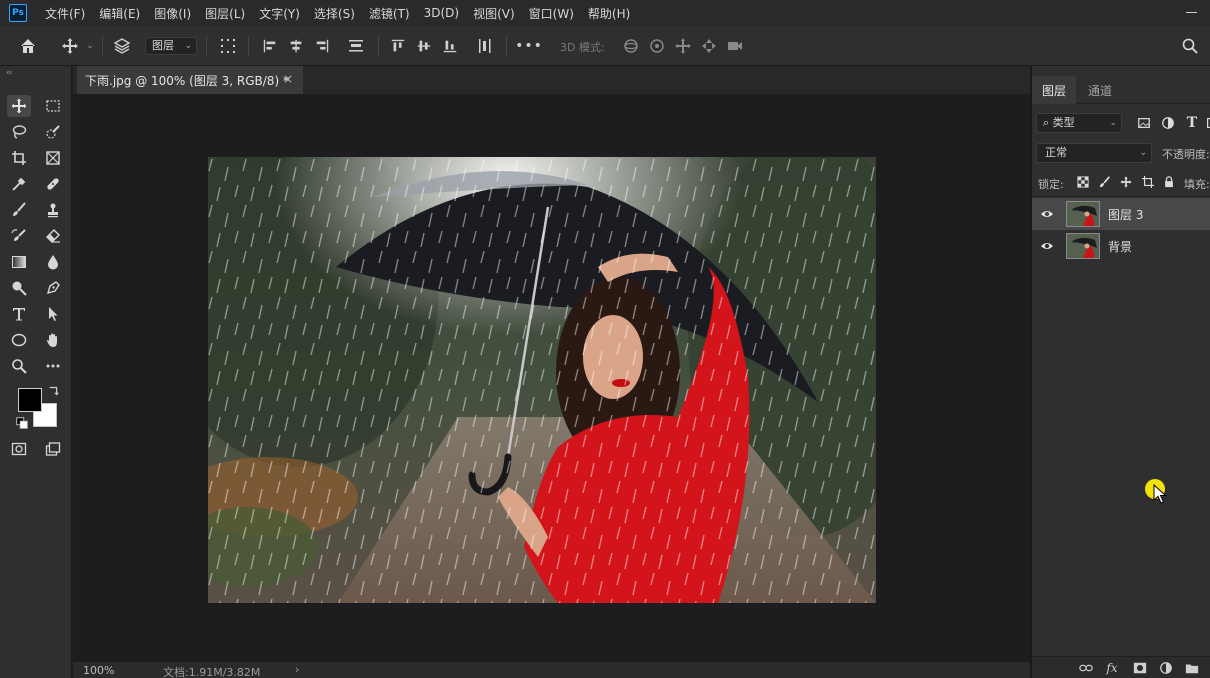 Image resolution: width=1210 pixels, height=678 pixels. Describe the element at coordinates (187, 80) in the screenshot. I see `document-tab-title: 下雨.jpg @ 100% (图层 3, RGB/8) *` at that location.